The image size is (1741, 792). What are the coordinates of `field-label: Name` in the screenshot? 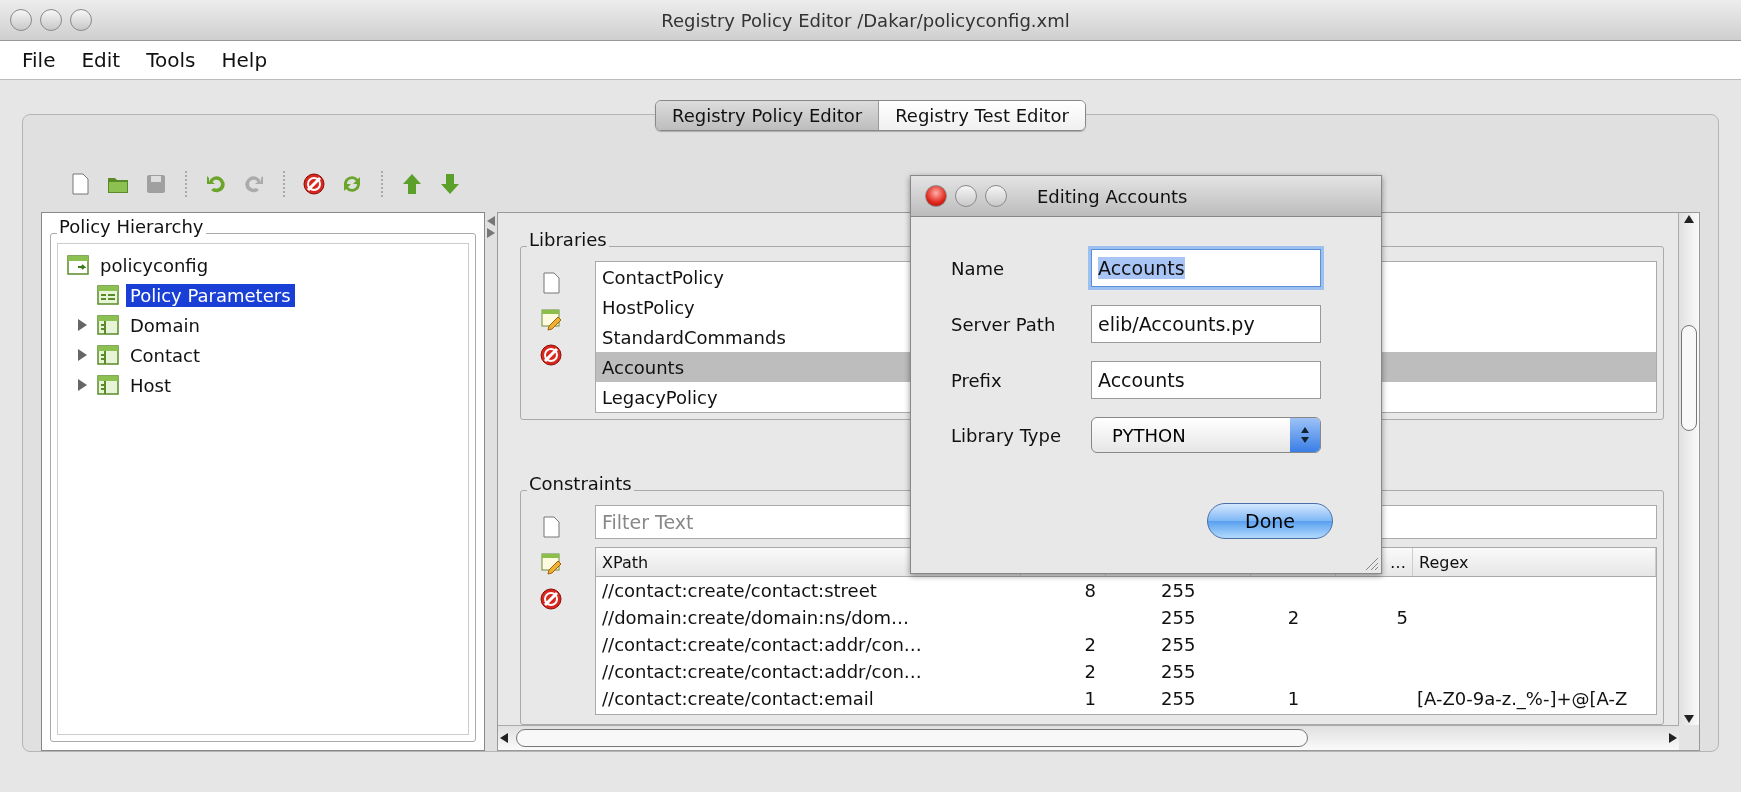 It's located at (978, 268).